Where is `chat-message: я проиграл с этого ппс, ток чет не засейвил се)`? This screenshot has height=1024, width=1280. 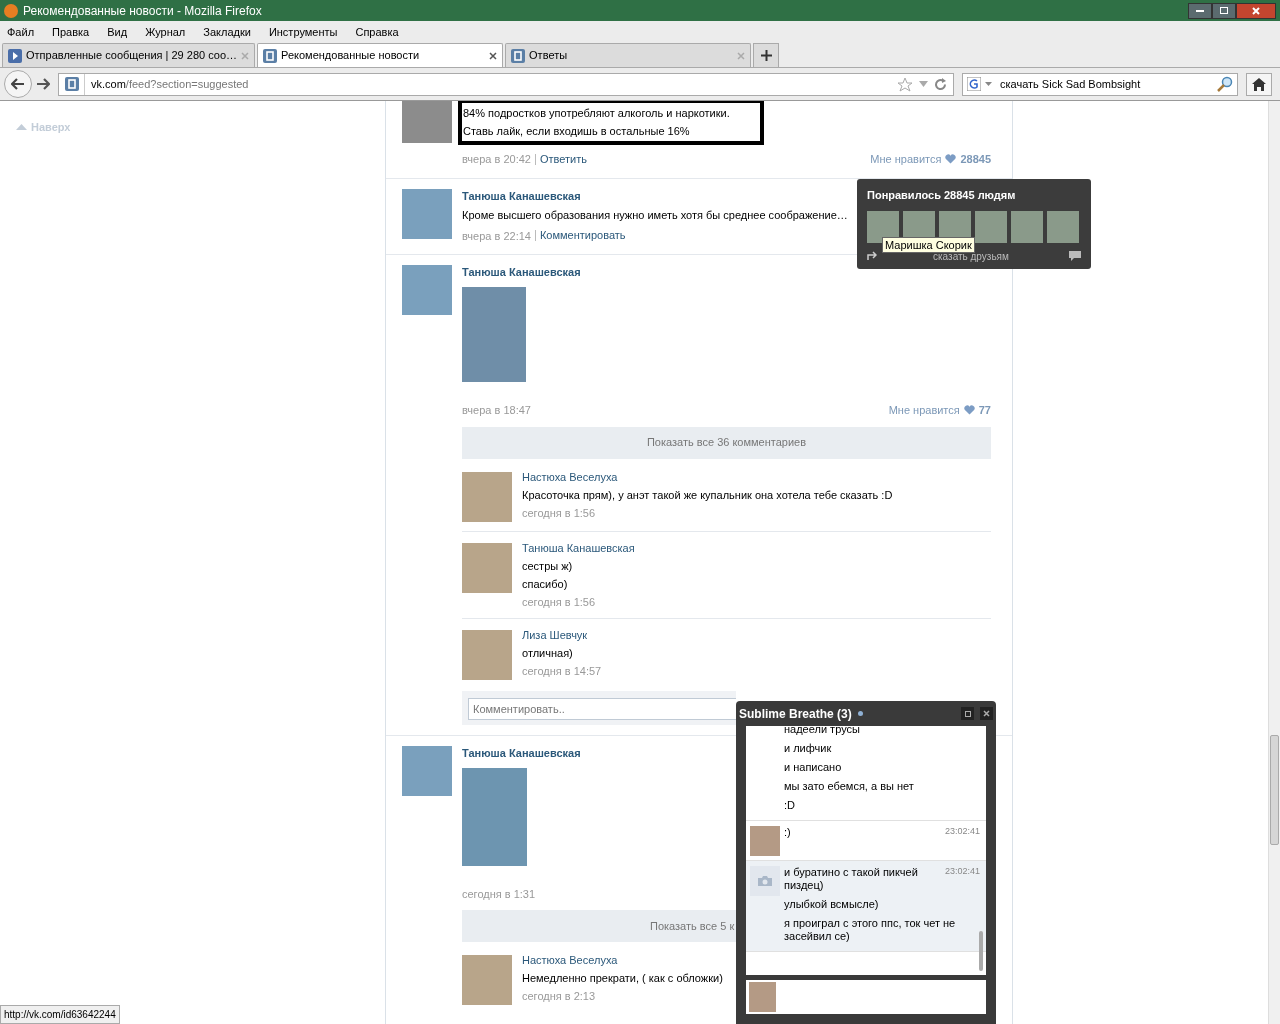 chat-message: я проиграл с этого ппс, ток чет не засейвил се) is located at coordinates (870, 930).